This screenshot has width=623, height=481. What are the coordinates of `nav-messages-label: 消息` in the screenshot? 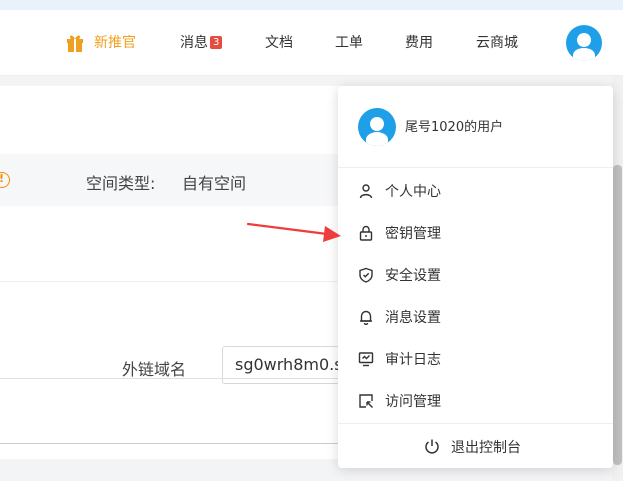 It's located at (194, 43).